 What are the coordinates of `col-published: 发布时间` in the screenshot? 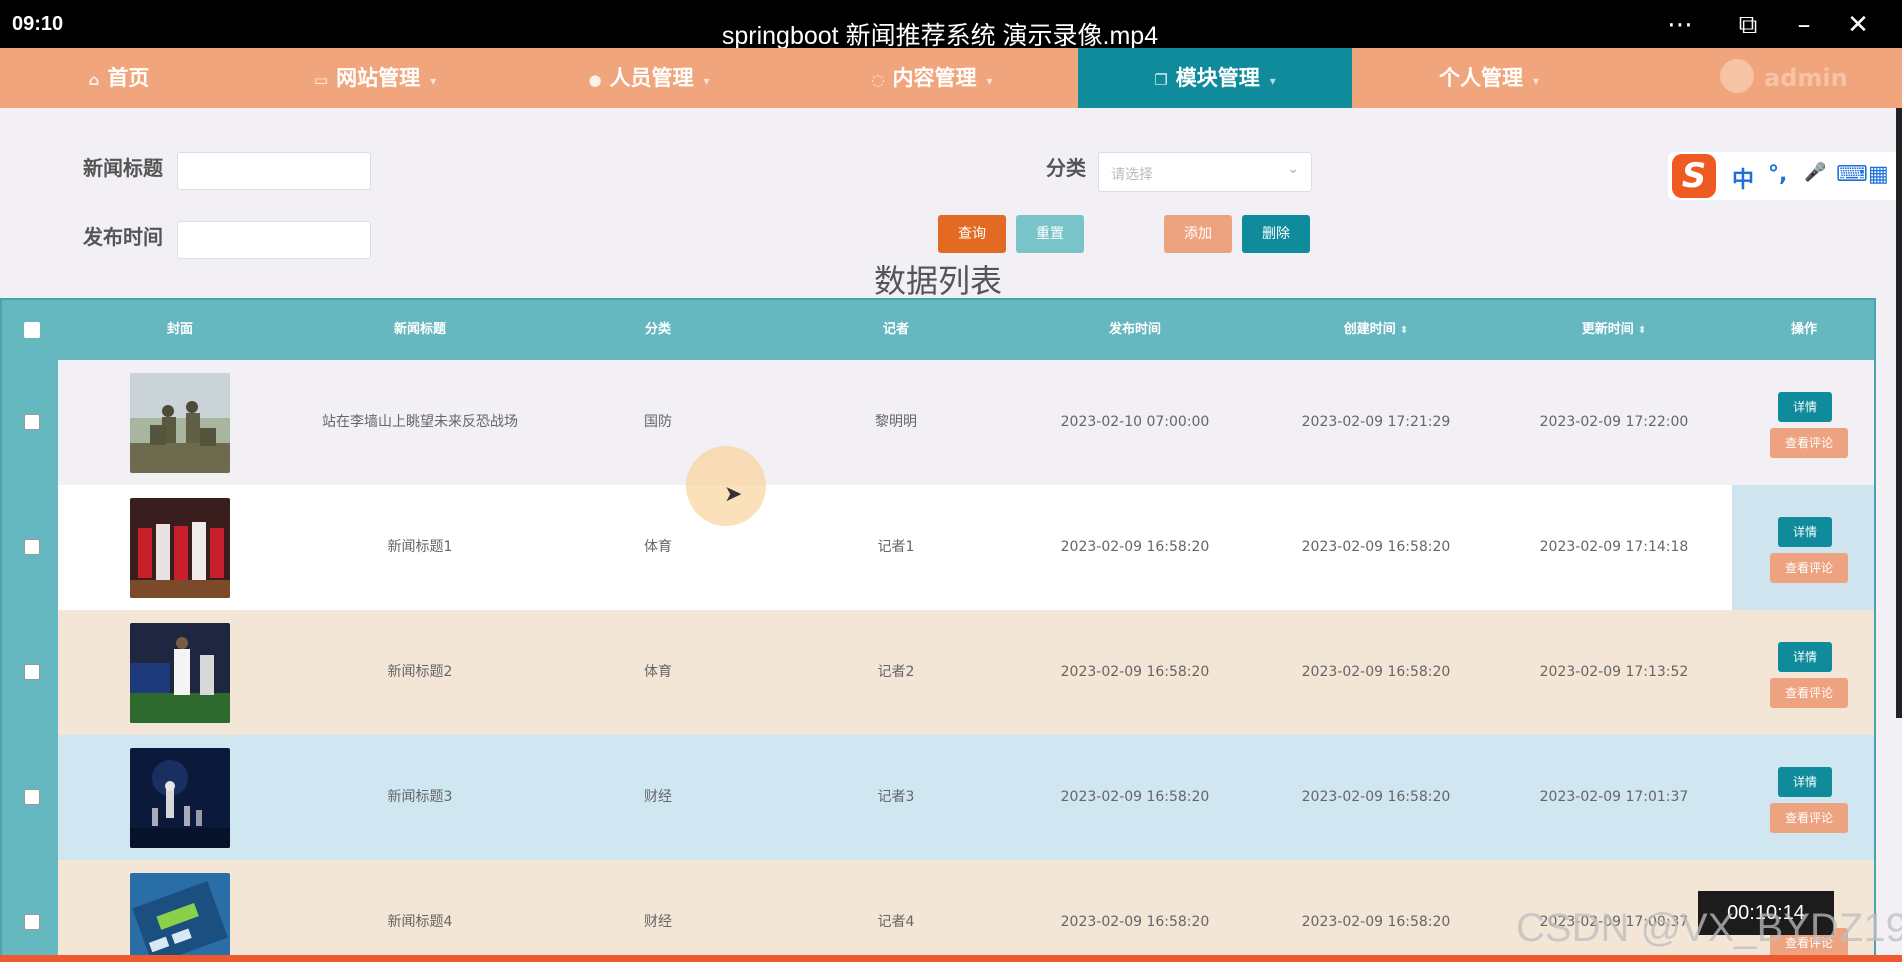 It's located at (1135, 329).